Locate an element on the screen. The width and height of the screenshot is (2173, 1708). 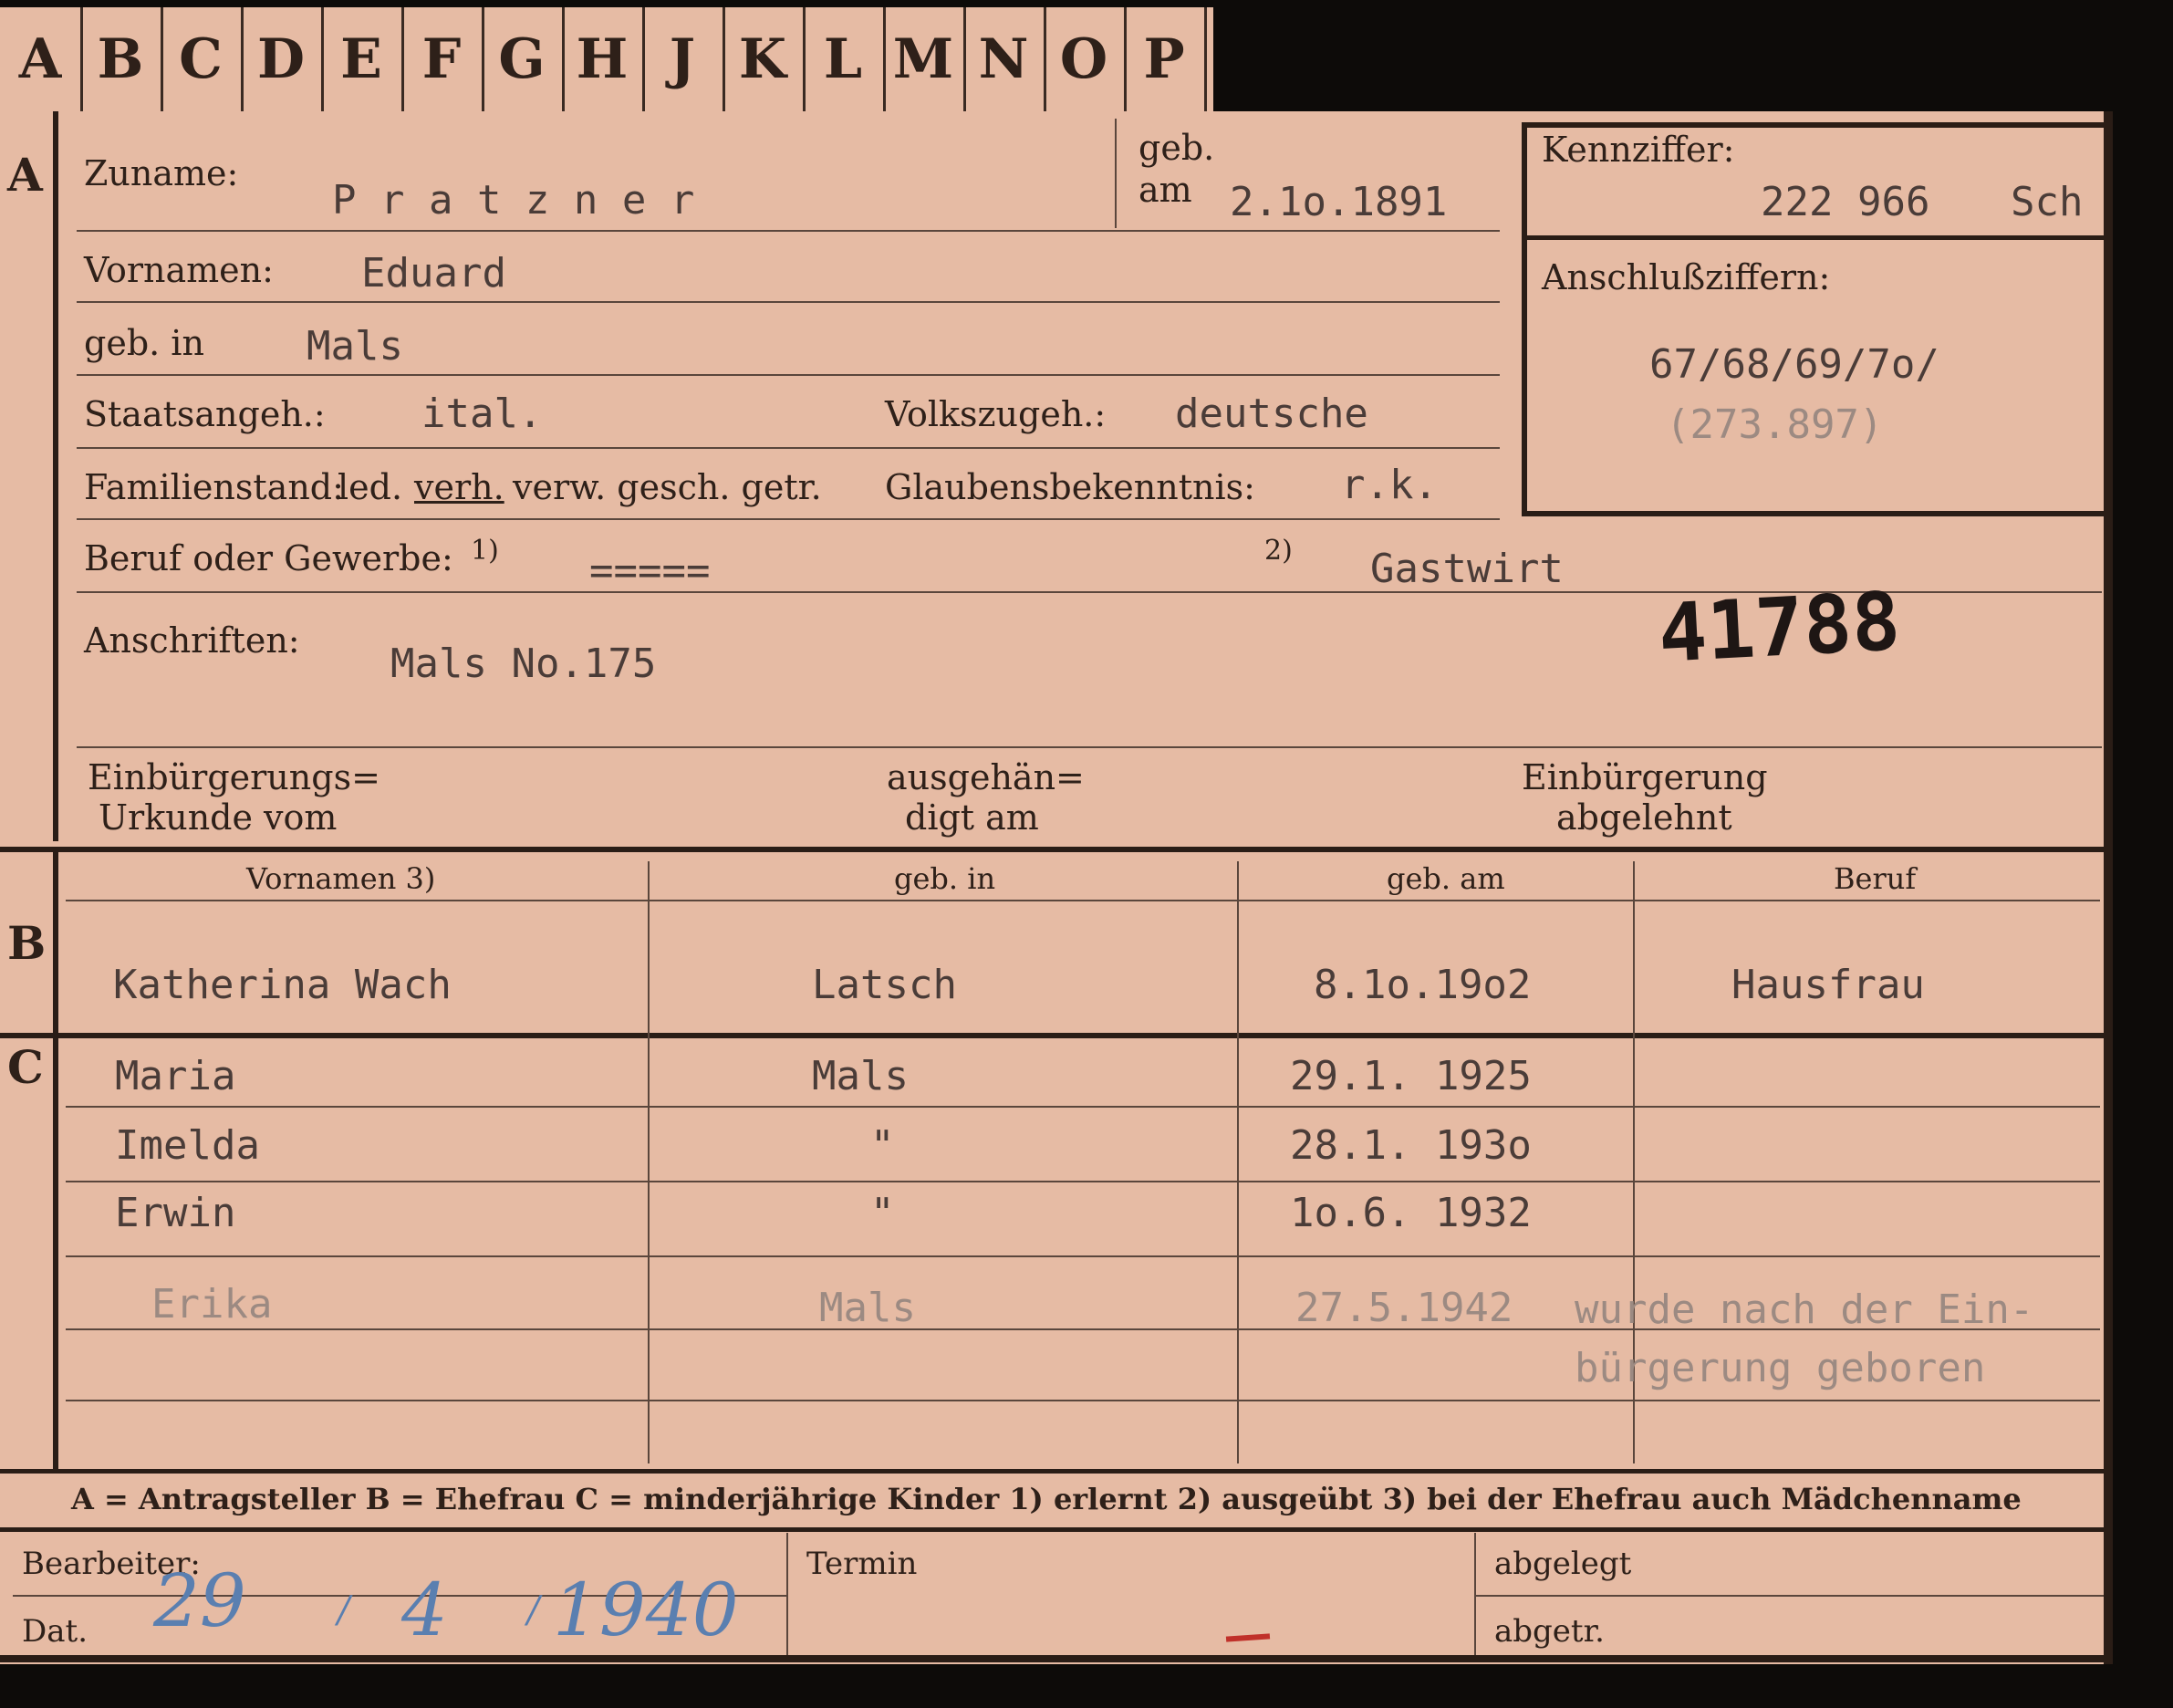
section-c-top-rule is located at coordinates (1056, 1035).